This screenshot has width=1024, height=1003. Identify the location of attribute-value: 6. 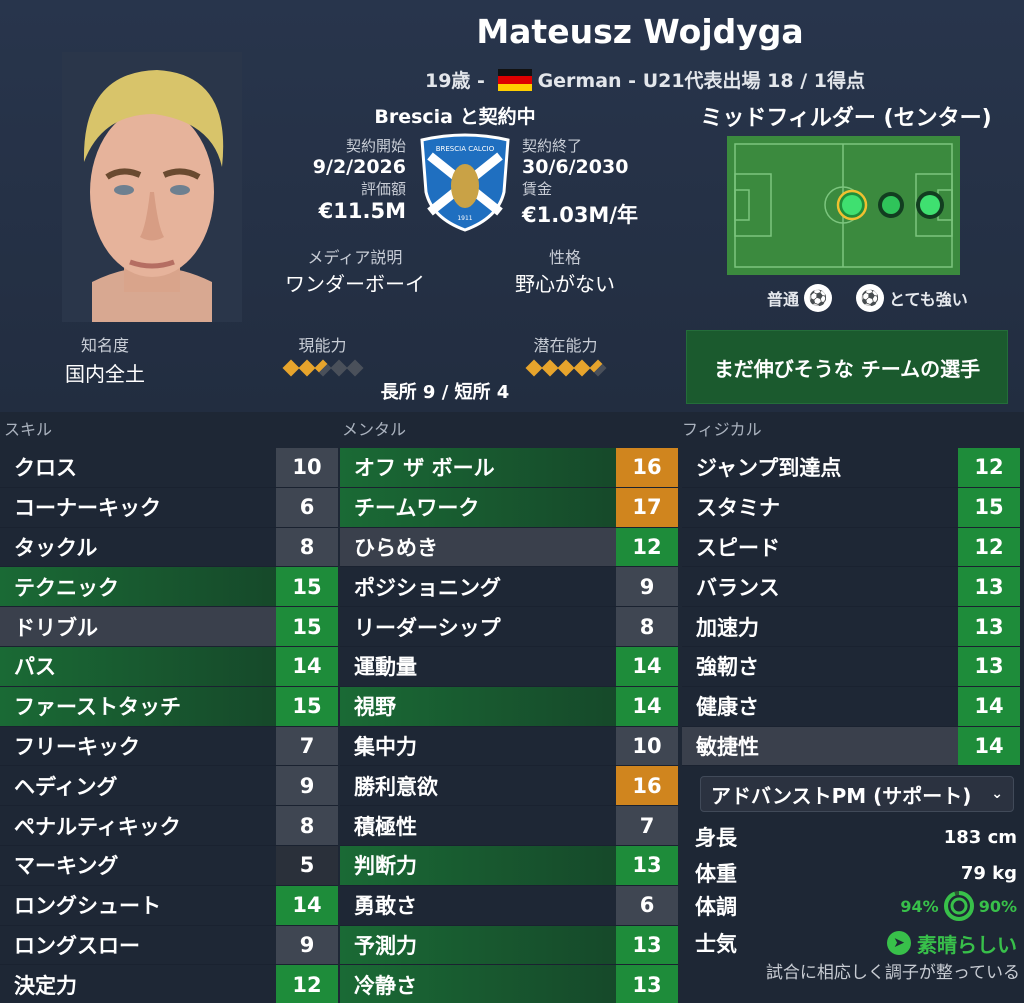
(647, 905).